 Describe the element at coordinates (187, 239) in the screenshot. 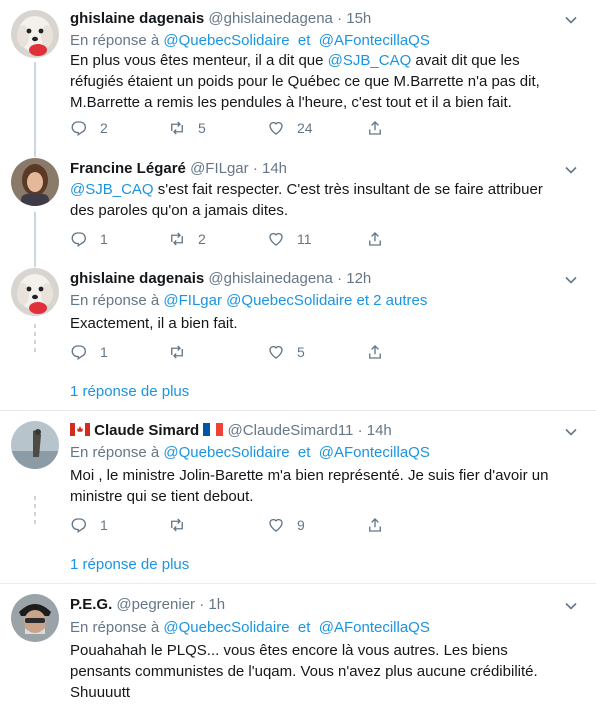

I see `retweet-button: 2` at that location.